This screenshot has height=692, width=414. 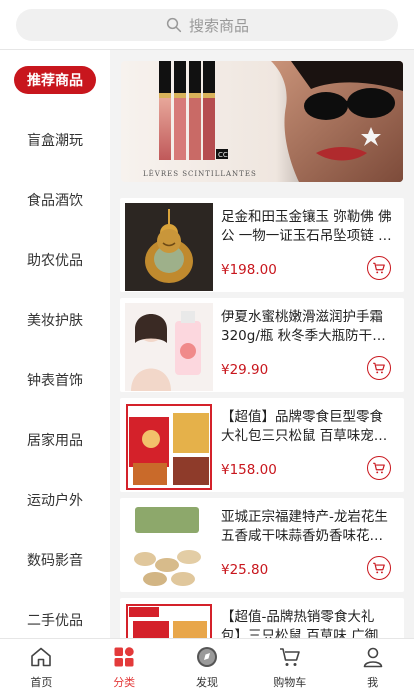 I want to click on product-title: 【超值】品牌零食巨型零食大礼包三只松鼠 百草味宠爱零食礼盒, so click(x=304, y=426).